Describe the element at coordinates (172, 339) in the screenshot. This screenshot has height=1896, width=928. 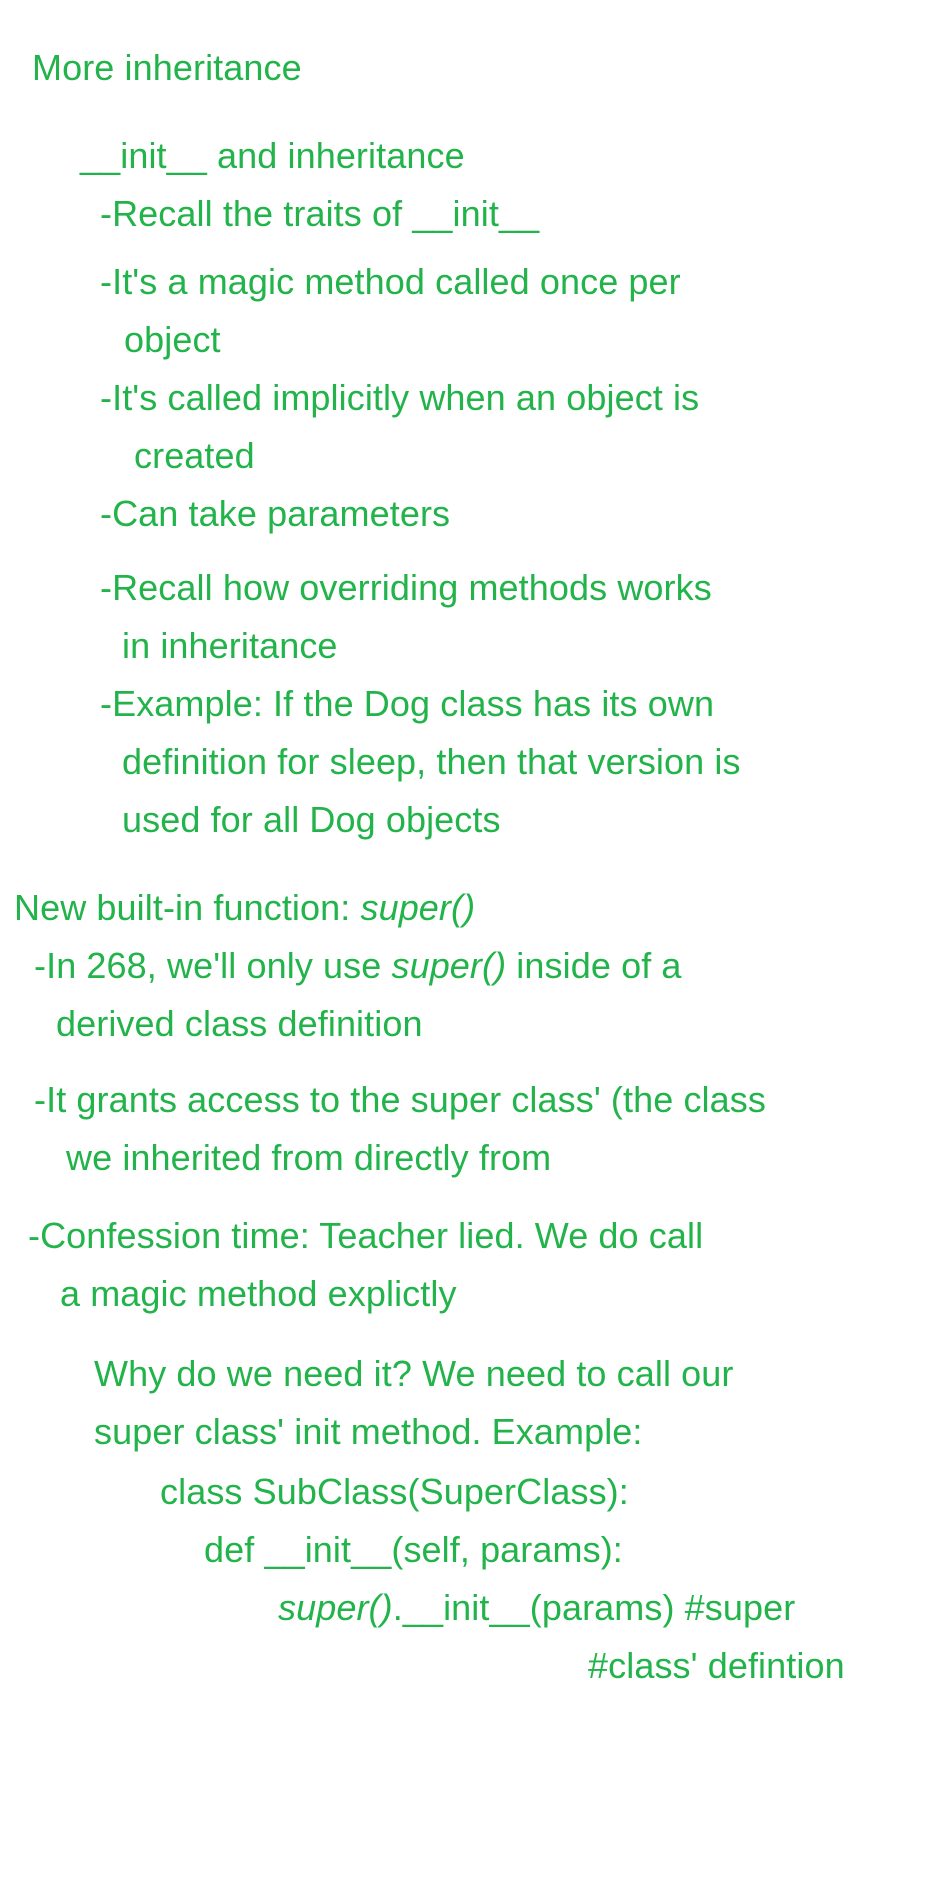
I see `magic-method-continuation: object` at that location.